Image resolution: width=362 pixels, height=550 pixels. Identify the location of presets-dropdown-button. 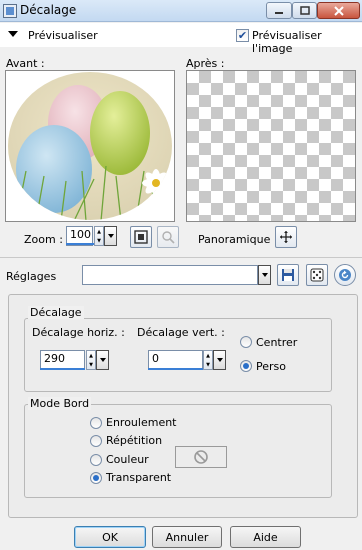
(264, 275).